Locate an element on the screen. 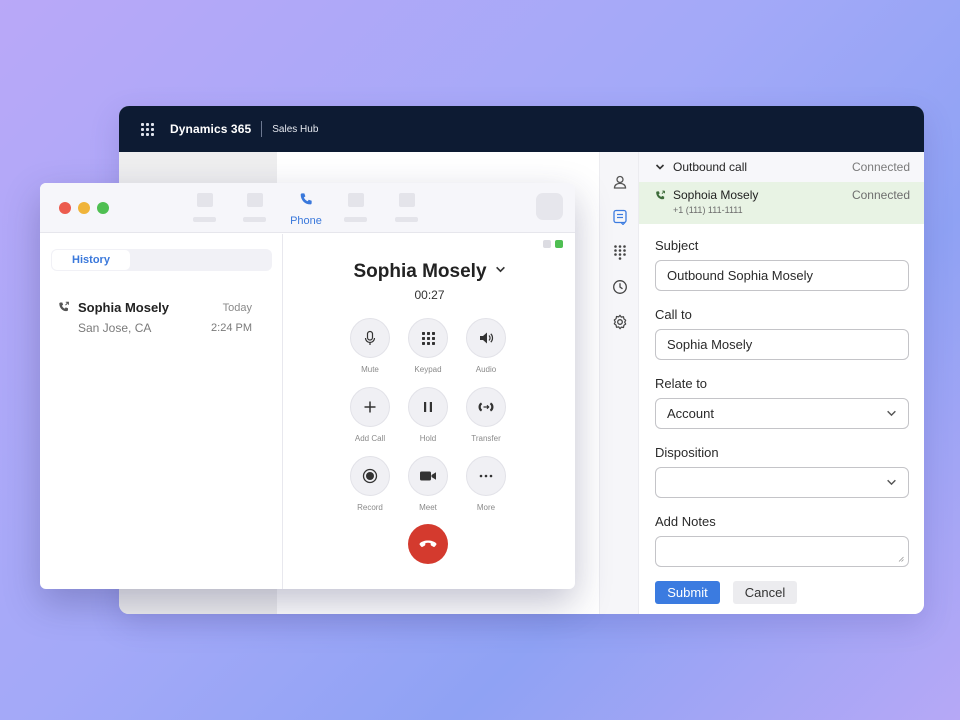 This screenshot has height=720, width=960. subject-value: Outbound Sophia Mosely is located at coordinates (740, 275).